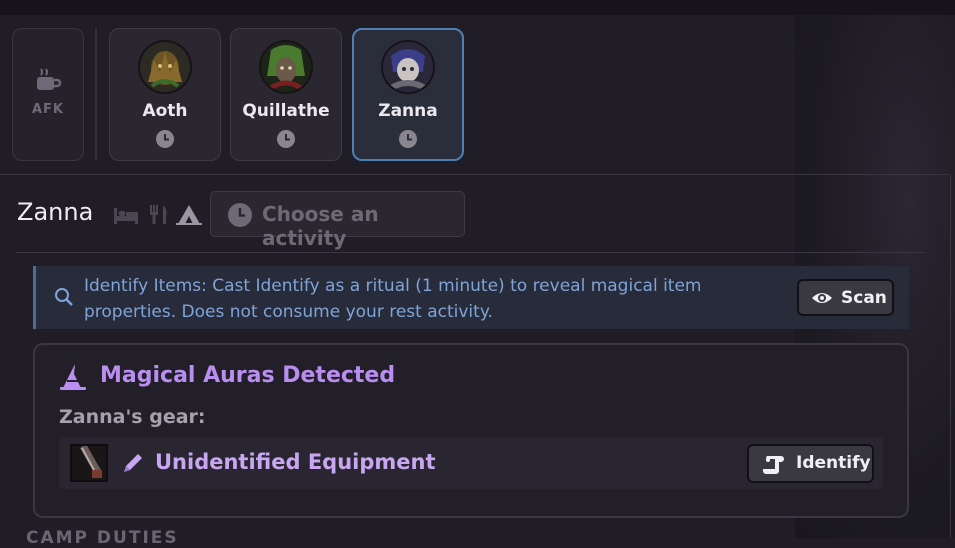  Describe the element at coordinates (773, 465) in the screenshot. I see `scroll-icon` at that location.